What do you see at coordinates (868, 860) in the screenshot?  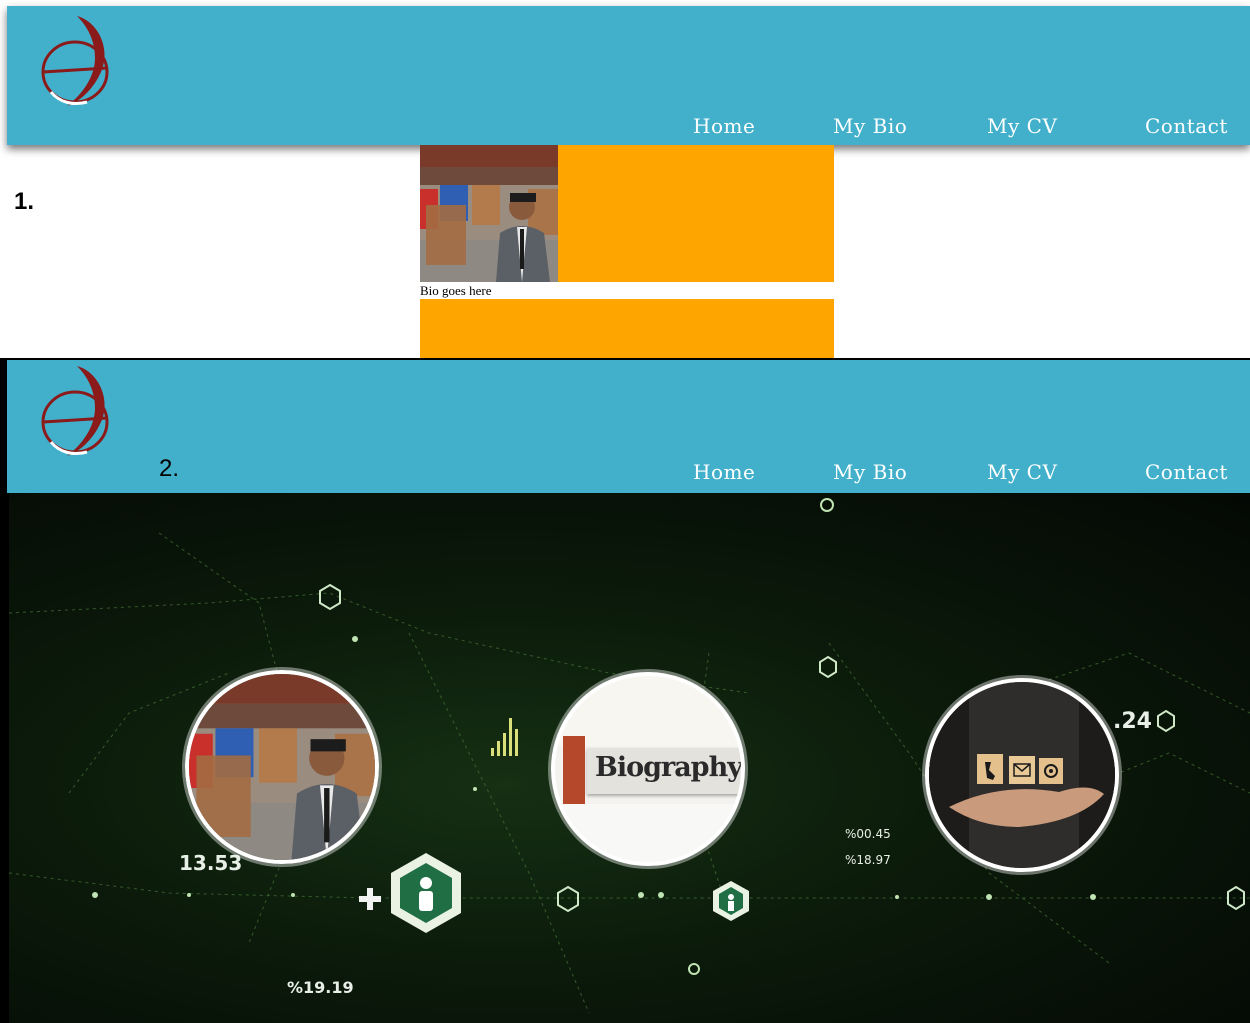 I see `hud-value-4: %18.97` at bounding box center [868, 860].